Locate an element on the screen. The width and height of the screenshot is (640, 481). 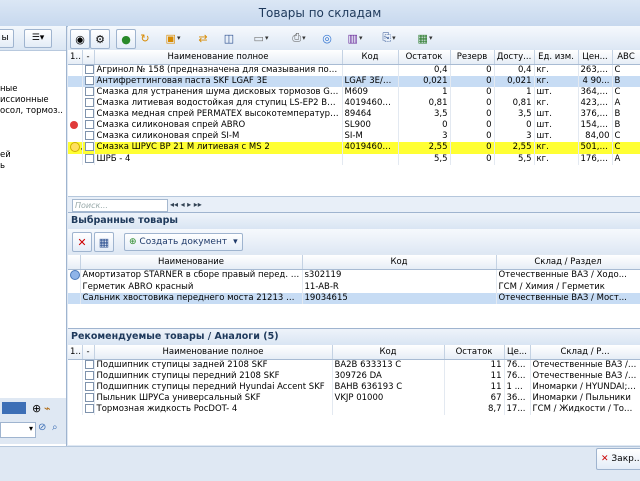
col-header: Склад / Раздел is located at coordinates (568, 262).